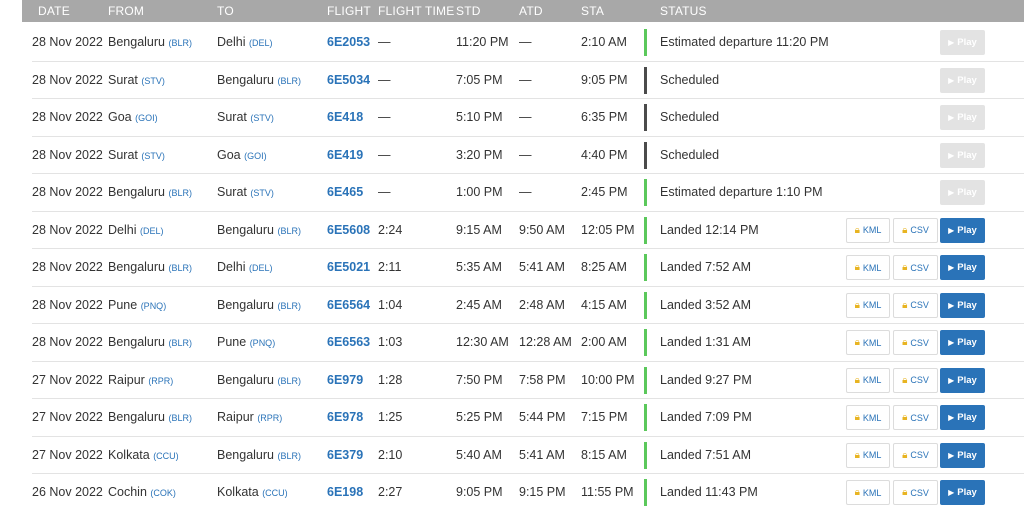 This screenshot has height=511, width=1024. What do you see at coordinates (269, 418) in the screenshot?
I see `destination-code-link: (RPR)` at bounding box center [269, 418].